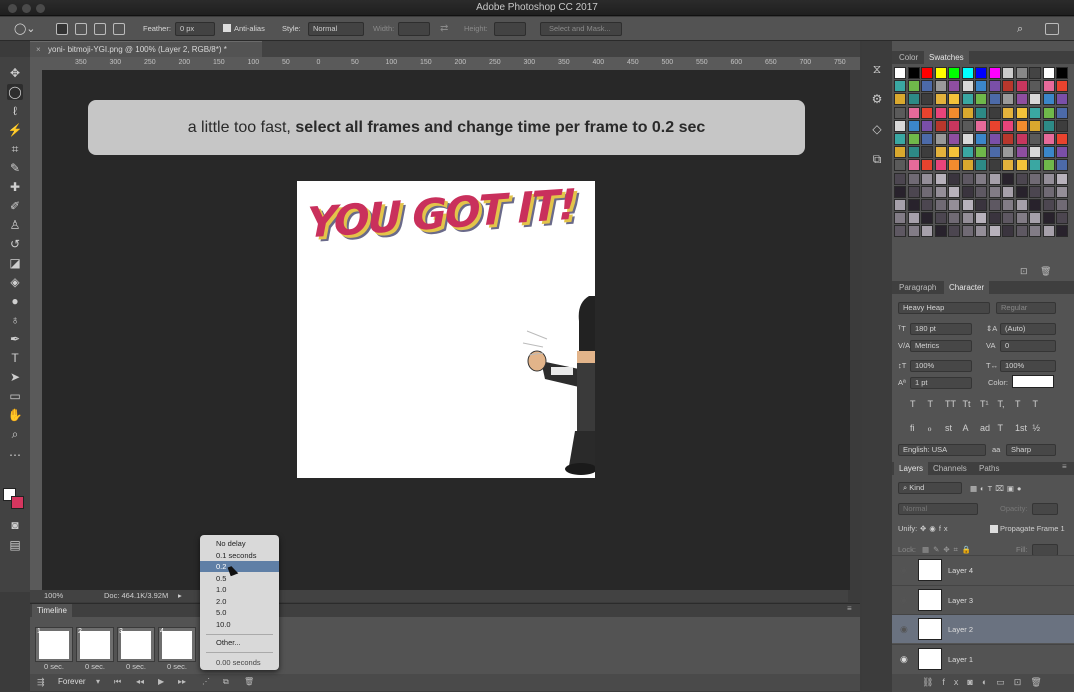  Describe the element at coordinates (1021, 428) in the screenshot. I see `type-style-button: 1st` at that location.